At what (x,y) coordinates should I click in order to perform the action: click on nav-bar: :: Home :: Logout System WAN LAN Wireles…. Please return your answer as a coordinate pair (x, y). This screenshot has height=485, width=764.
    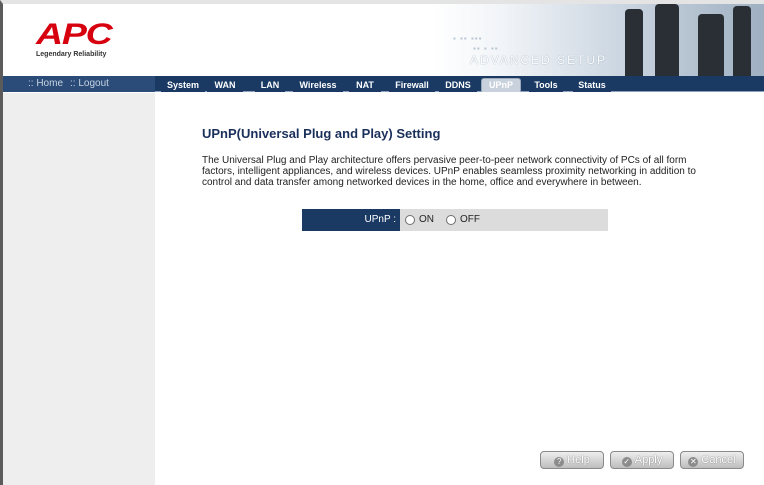
    Looking at the image, I should click on (383, 84).